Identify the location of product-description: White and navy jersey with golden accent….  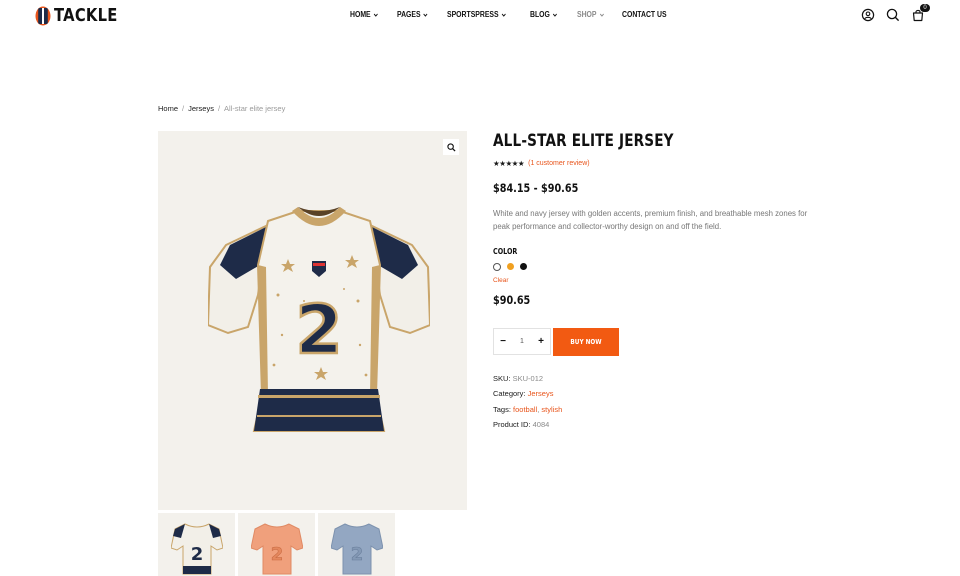
(650, 220).